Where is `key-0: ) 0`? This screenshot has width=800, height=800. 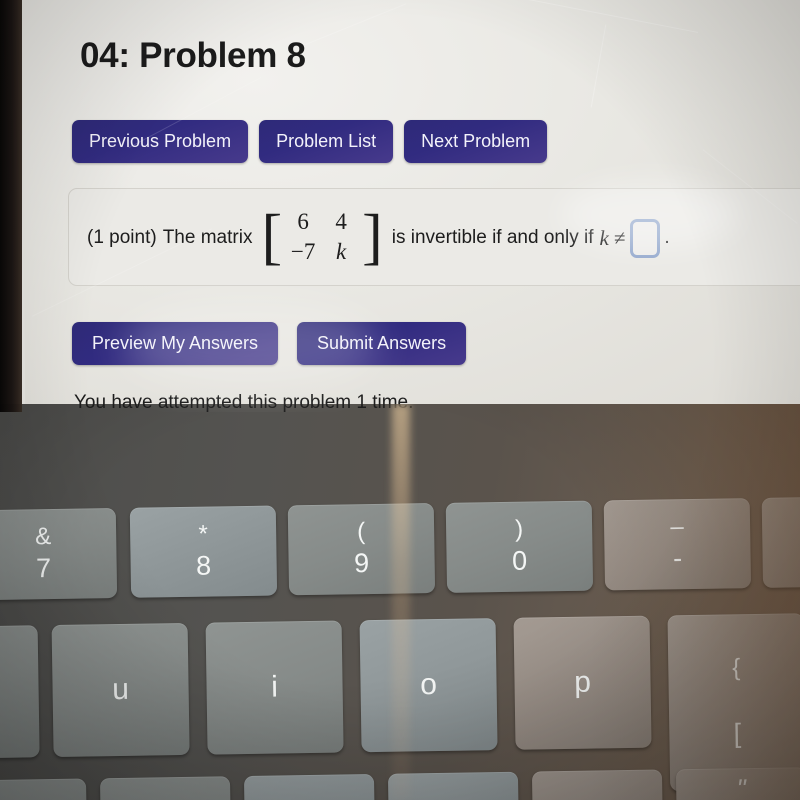
key-0: ) 0 is located at coordinates (519, 546).